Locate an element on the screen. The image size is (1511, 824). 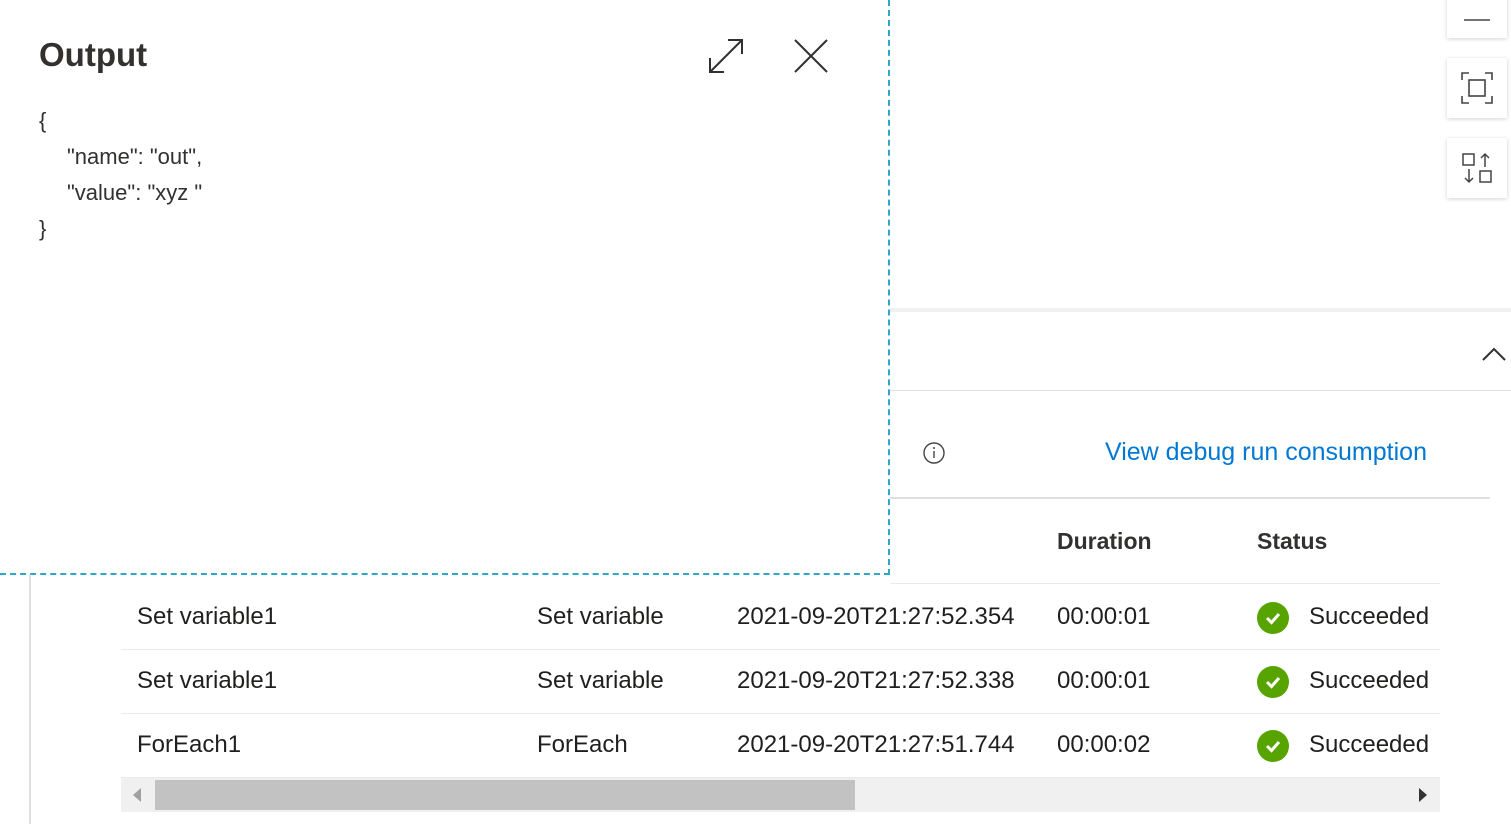
activity-name: ForEach1 is located at coordinates (189, 744).